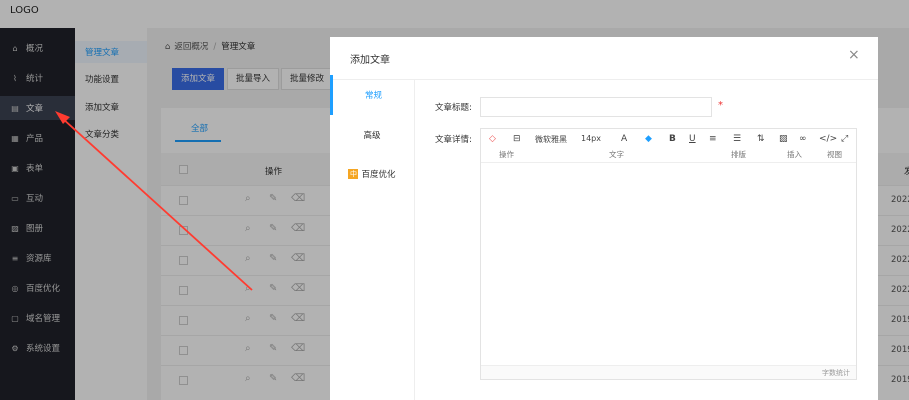 This screenshot has height=400, width=909. Describe the element at coordinates (157, 204) in the screenshot. I see `arrow-shaft` at that location.